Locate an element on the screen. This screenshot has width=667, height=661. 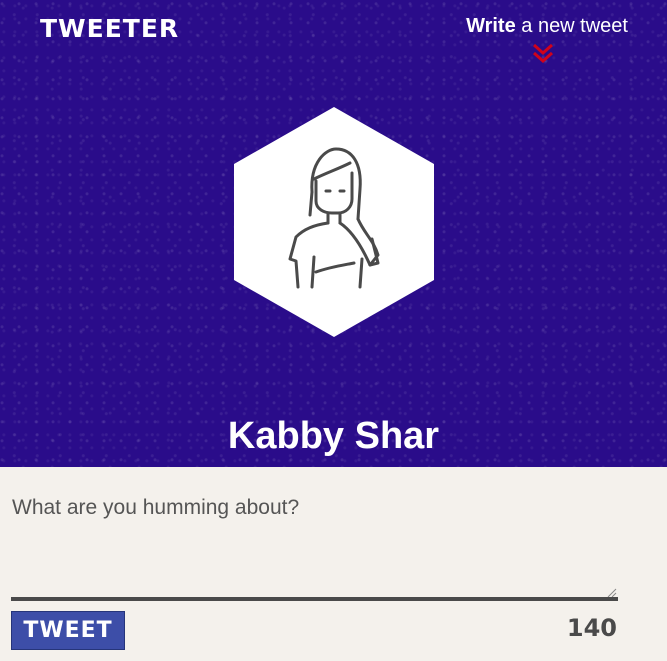
character-counter: 140 is located at coordinates (591, 628).